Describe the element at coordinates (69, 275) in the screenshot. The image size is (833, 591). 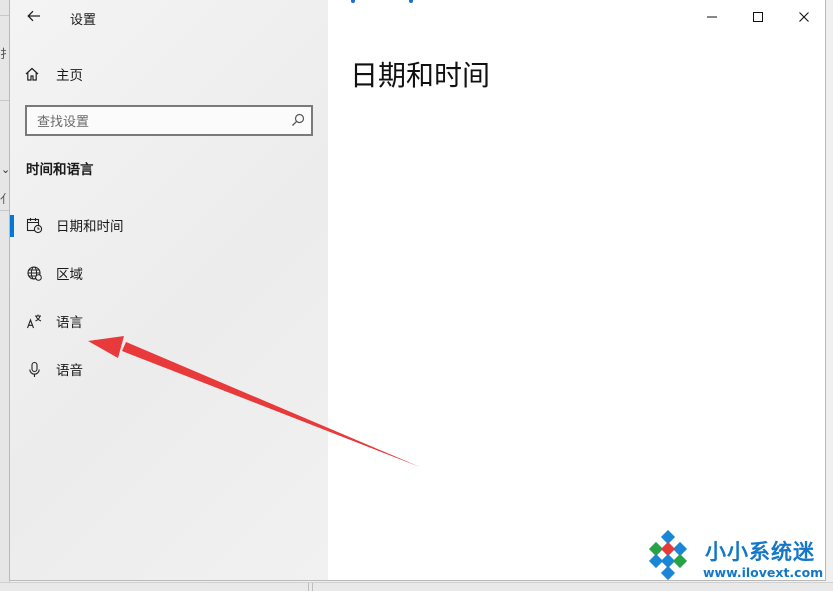
I see `nav-item-label: 区域` at that location.